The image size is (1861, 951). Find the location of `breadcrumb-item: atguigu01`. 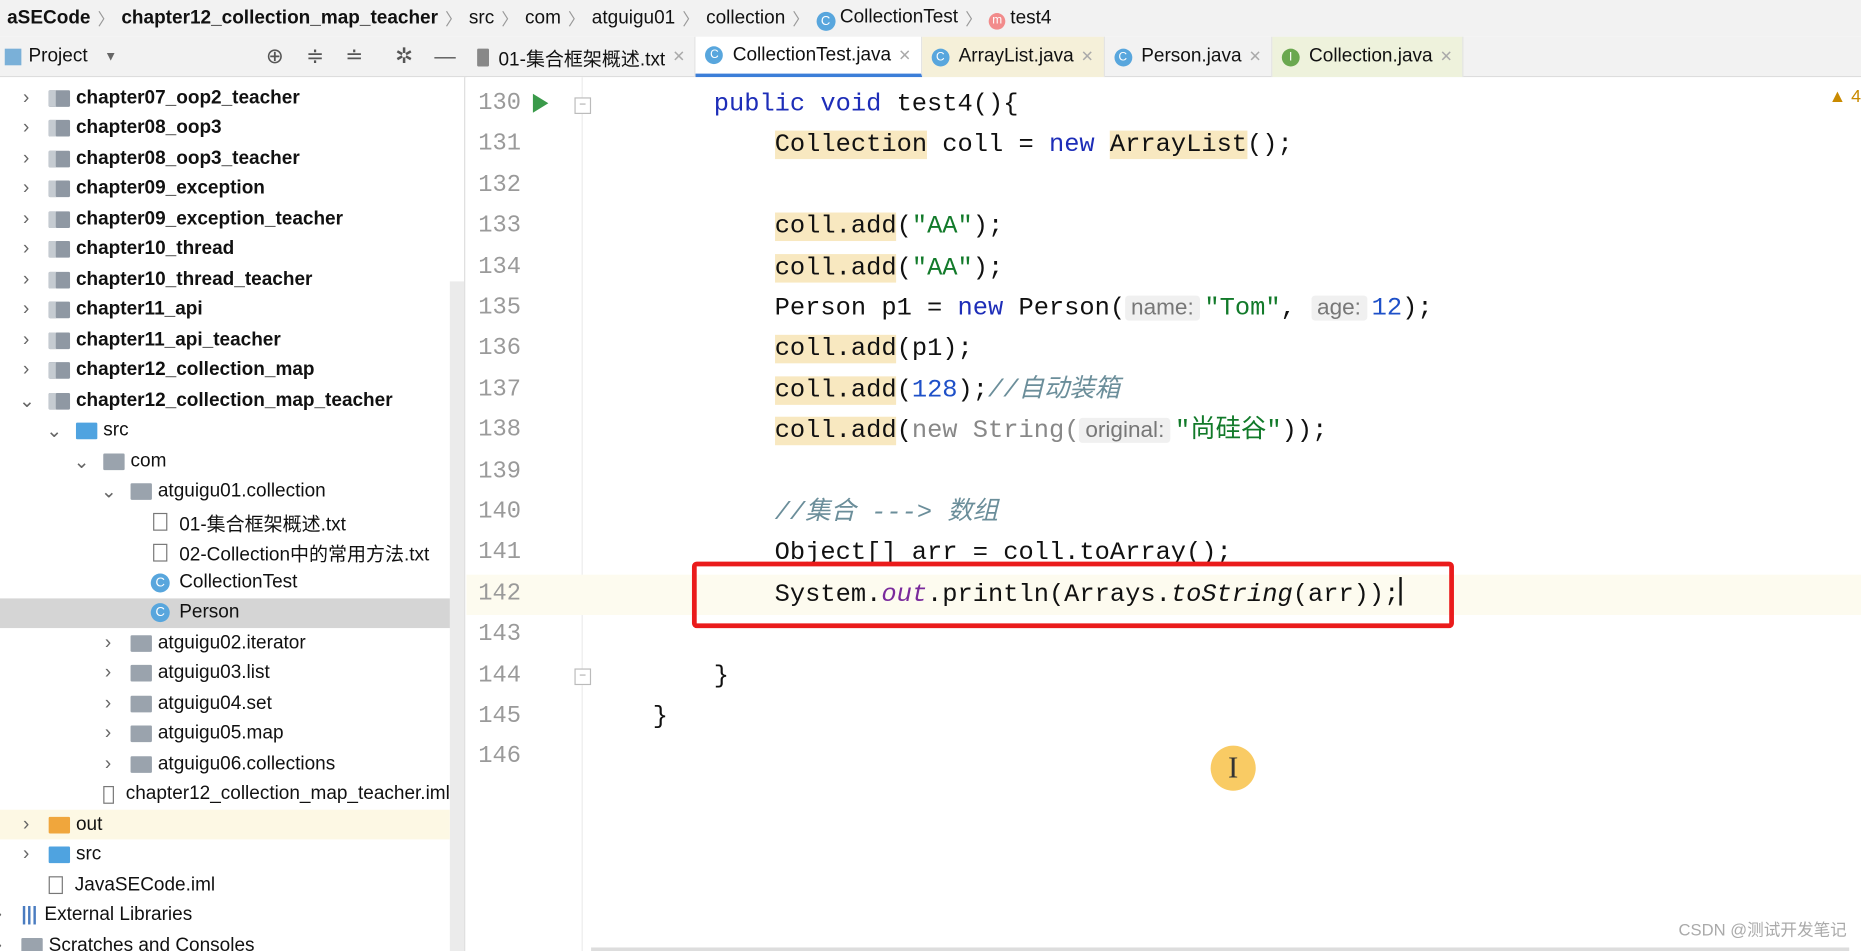

breadcrumb-item: atguigu01 is located at coordinates (634, 18).